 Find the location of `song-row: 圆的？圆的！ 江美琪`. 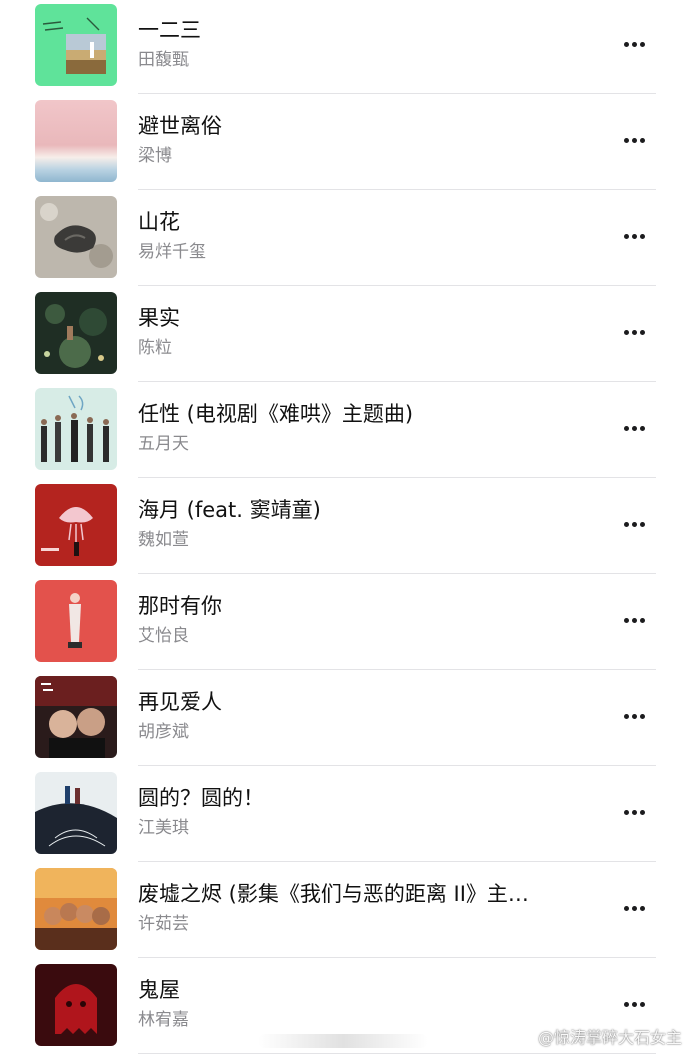

song-row: 圆的？圆的！ 江美琪 is located at coordinates (345, 814).